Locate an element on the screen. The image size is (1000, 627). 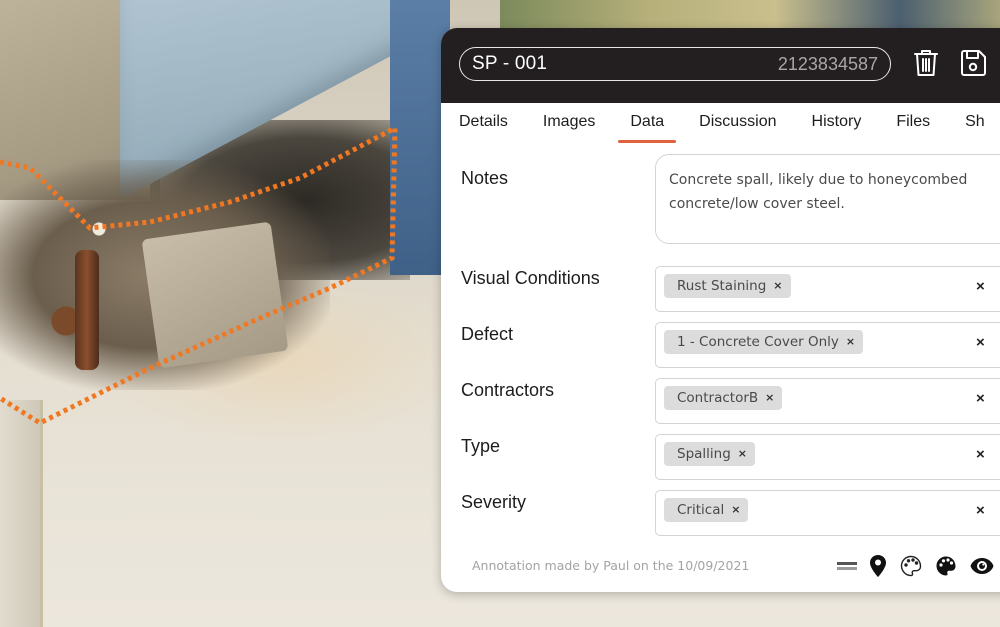
severity-label: Severity is located at coordinates (494, 502).